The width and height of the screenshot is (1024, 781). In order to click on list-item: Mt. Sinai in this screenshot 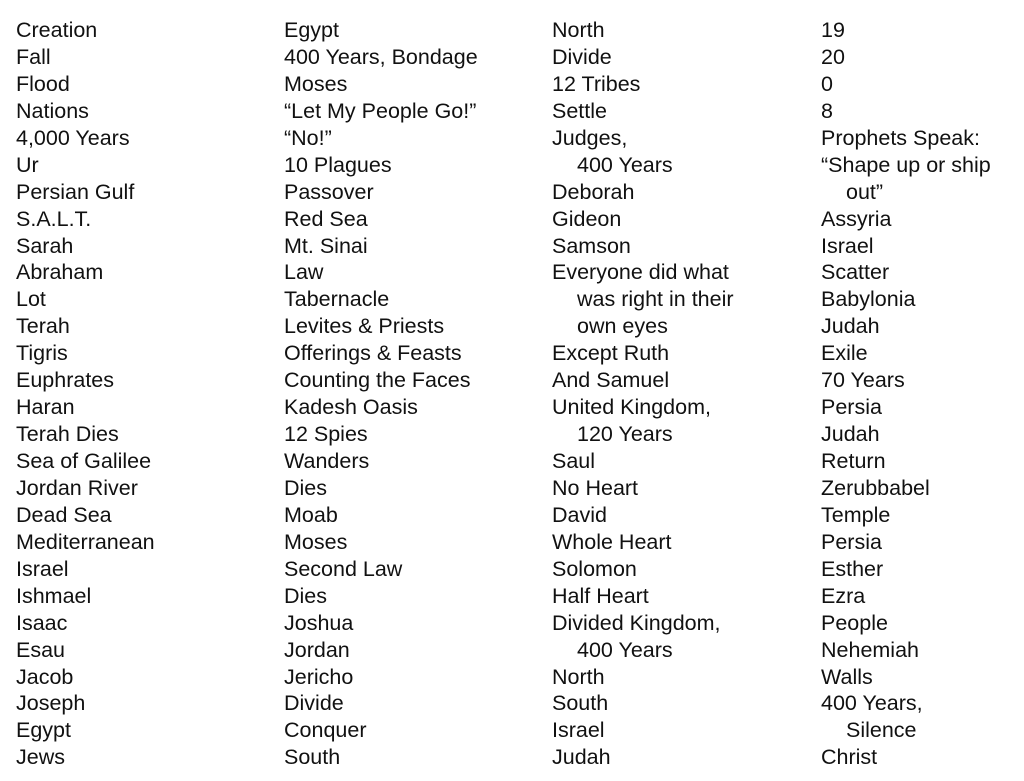, I will do `click(326, 245)`.